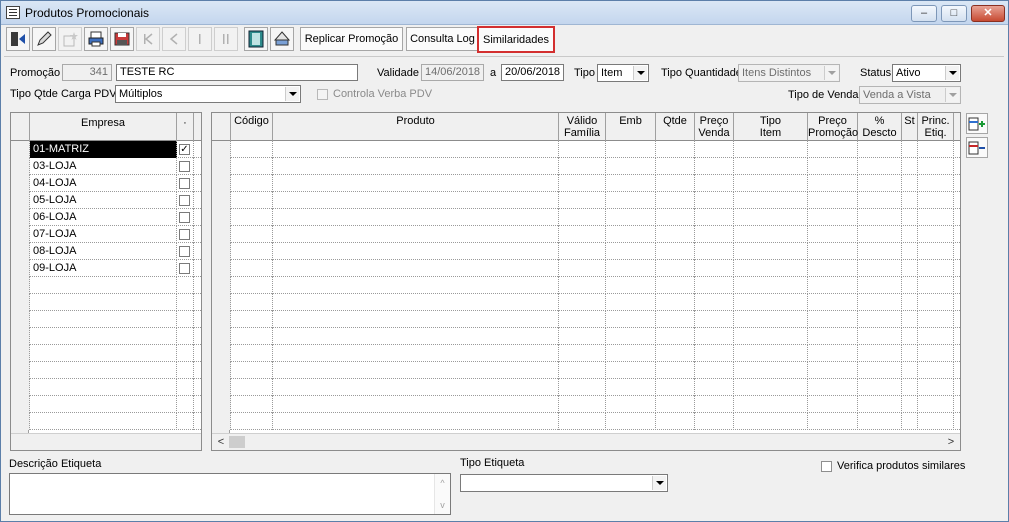 The width and height of the screenshot is (1009, 522). Describe the element at coordinates (106, 251) in the screenshot. I see `empresa-row: 08-LOJA` at that location.